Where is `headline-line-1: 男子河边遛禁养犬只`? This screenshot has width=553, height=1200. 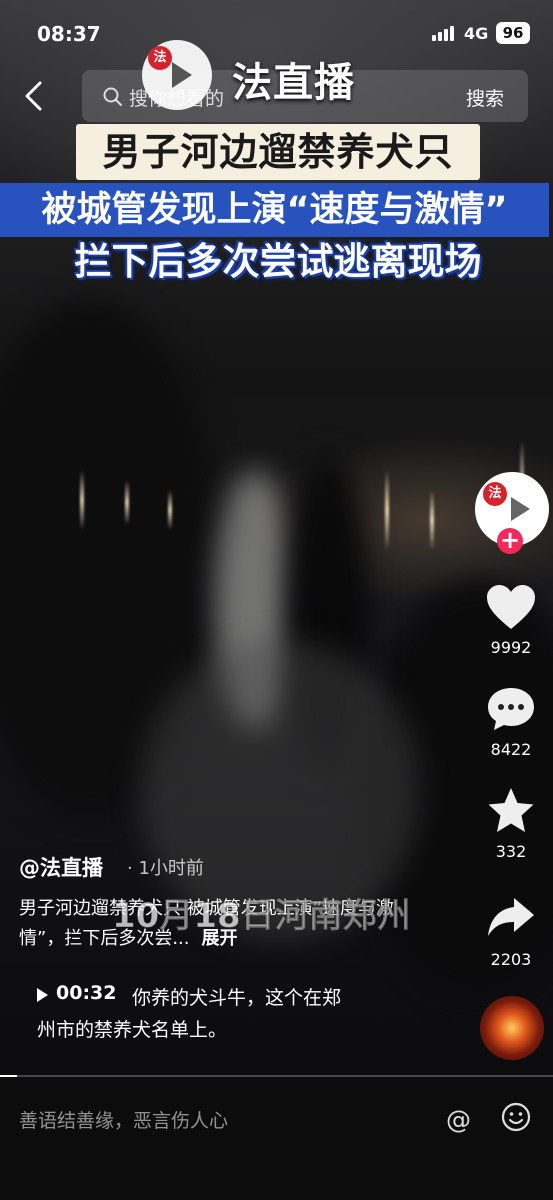
headline-line-1: 男子河边遛禁养犬只 is located at coordinates (278, 152).